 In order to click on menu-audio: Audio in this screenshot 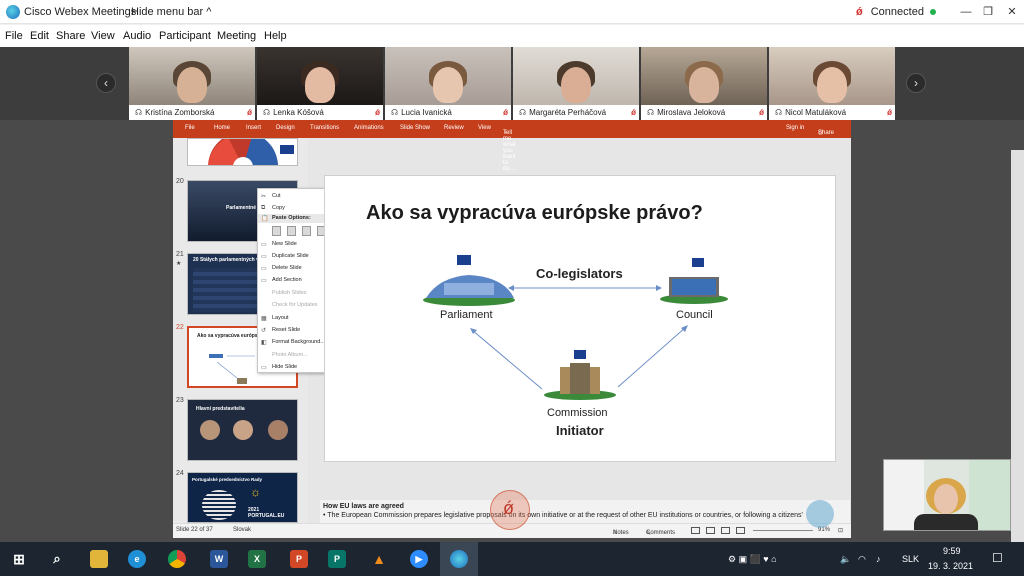, I will do `click(137, 36)`.